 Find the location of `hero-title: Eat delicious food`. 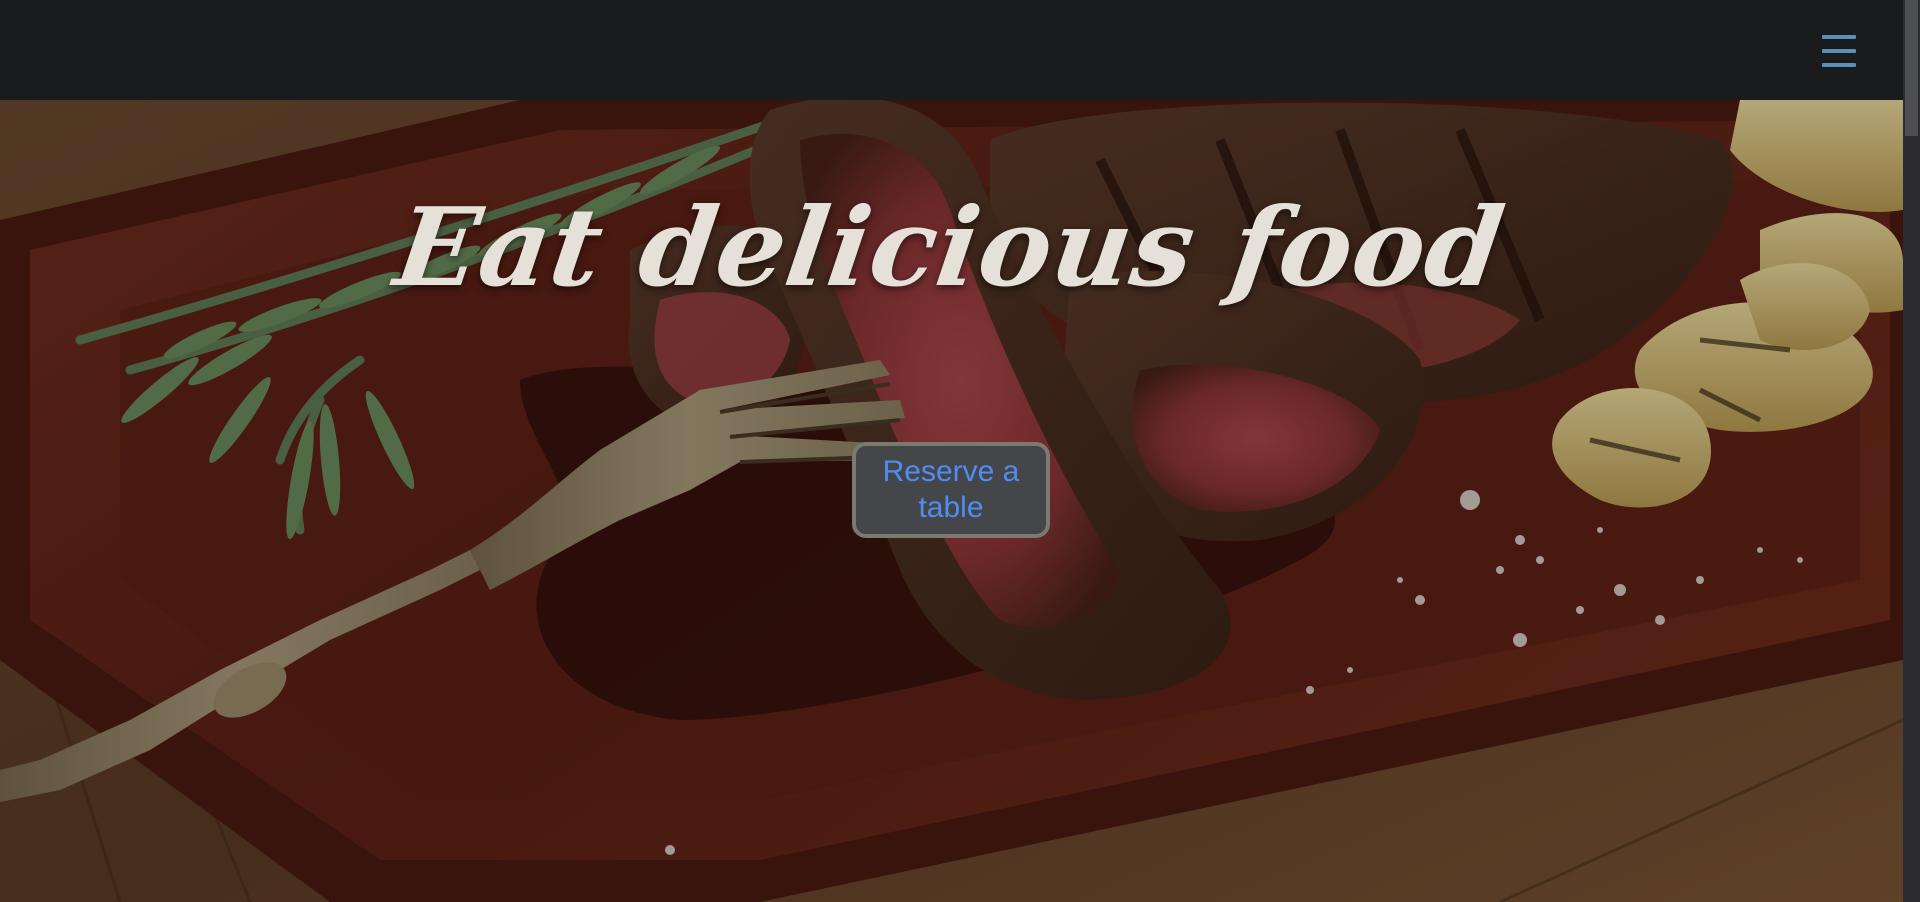

hero-title: Eat delicious food is located at coordinates (949, 248).